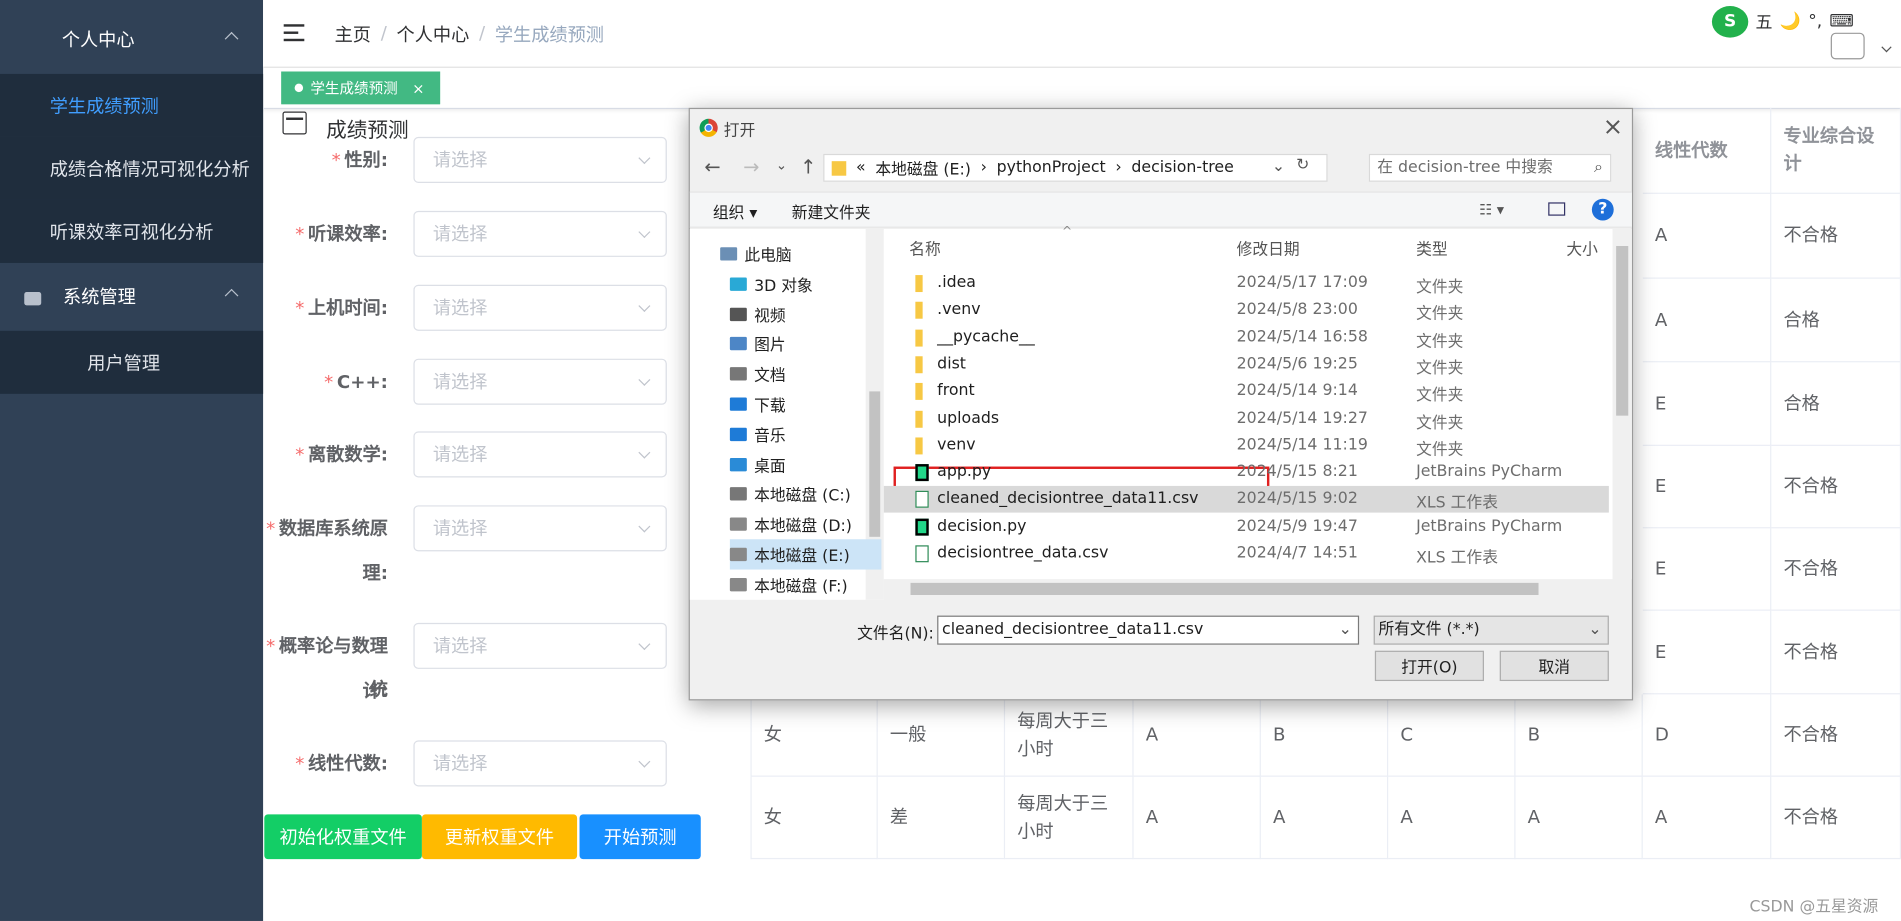  I want to click on nav-item: 桌面, so click(805, 464).